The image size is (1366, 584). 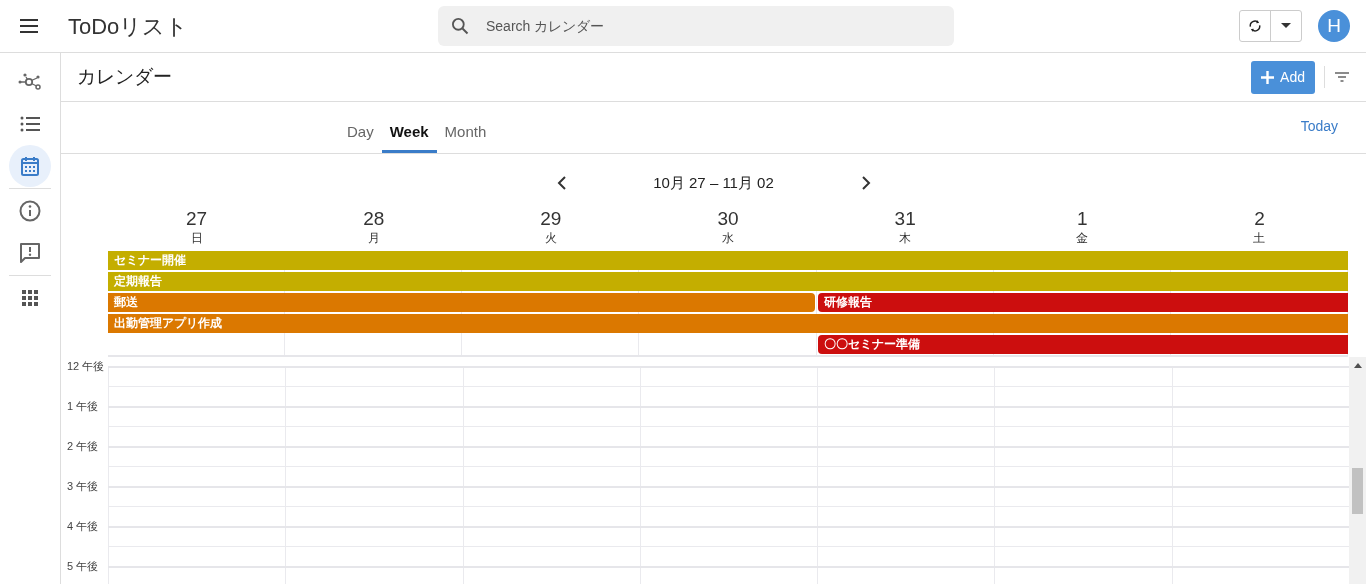 I want to click on weekday-label: 金, so click(x=1082, y=238).